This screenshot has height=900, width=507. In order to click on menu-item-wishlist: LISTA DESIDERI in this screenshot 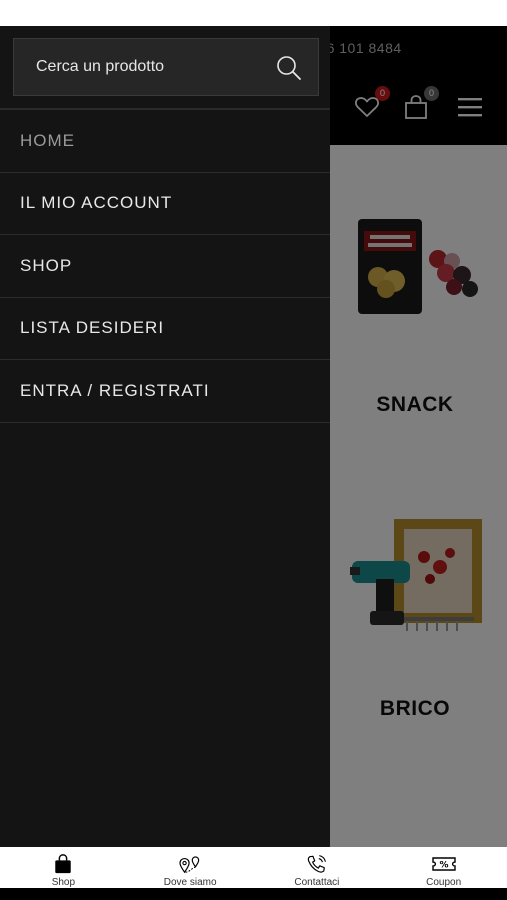, I will do `click(165, 329)`.